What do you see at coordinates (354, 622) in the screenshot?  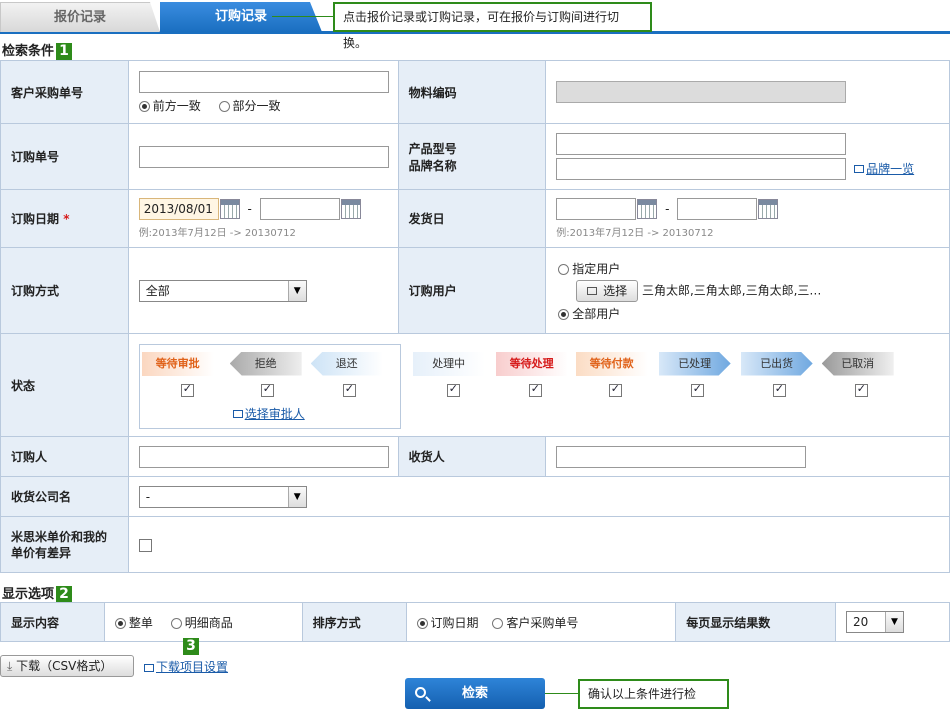 I see `sort-label: 排序方式` at bounding box center [354, 622].